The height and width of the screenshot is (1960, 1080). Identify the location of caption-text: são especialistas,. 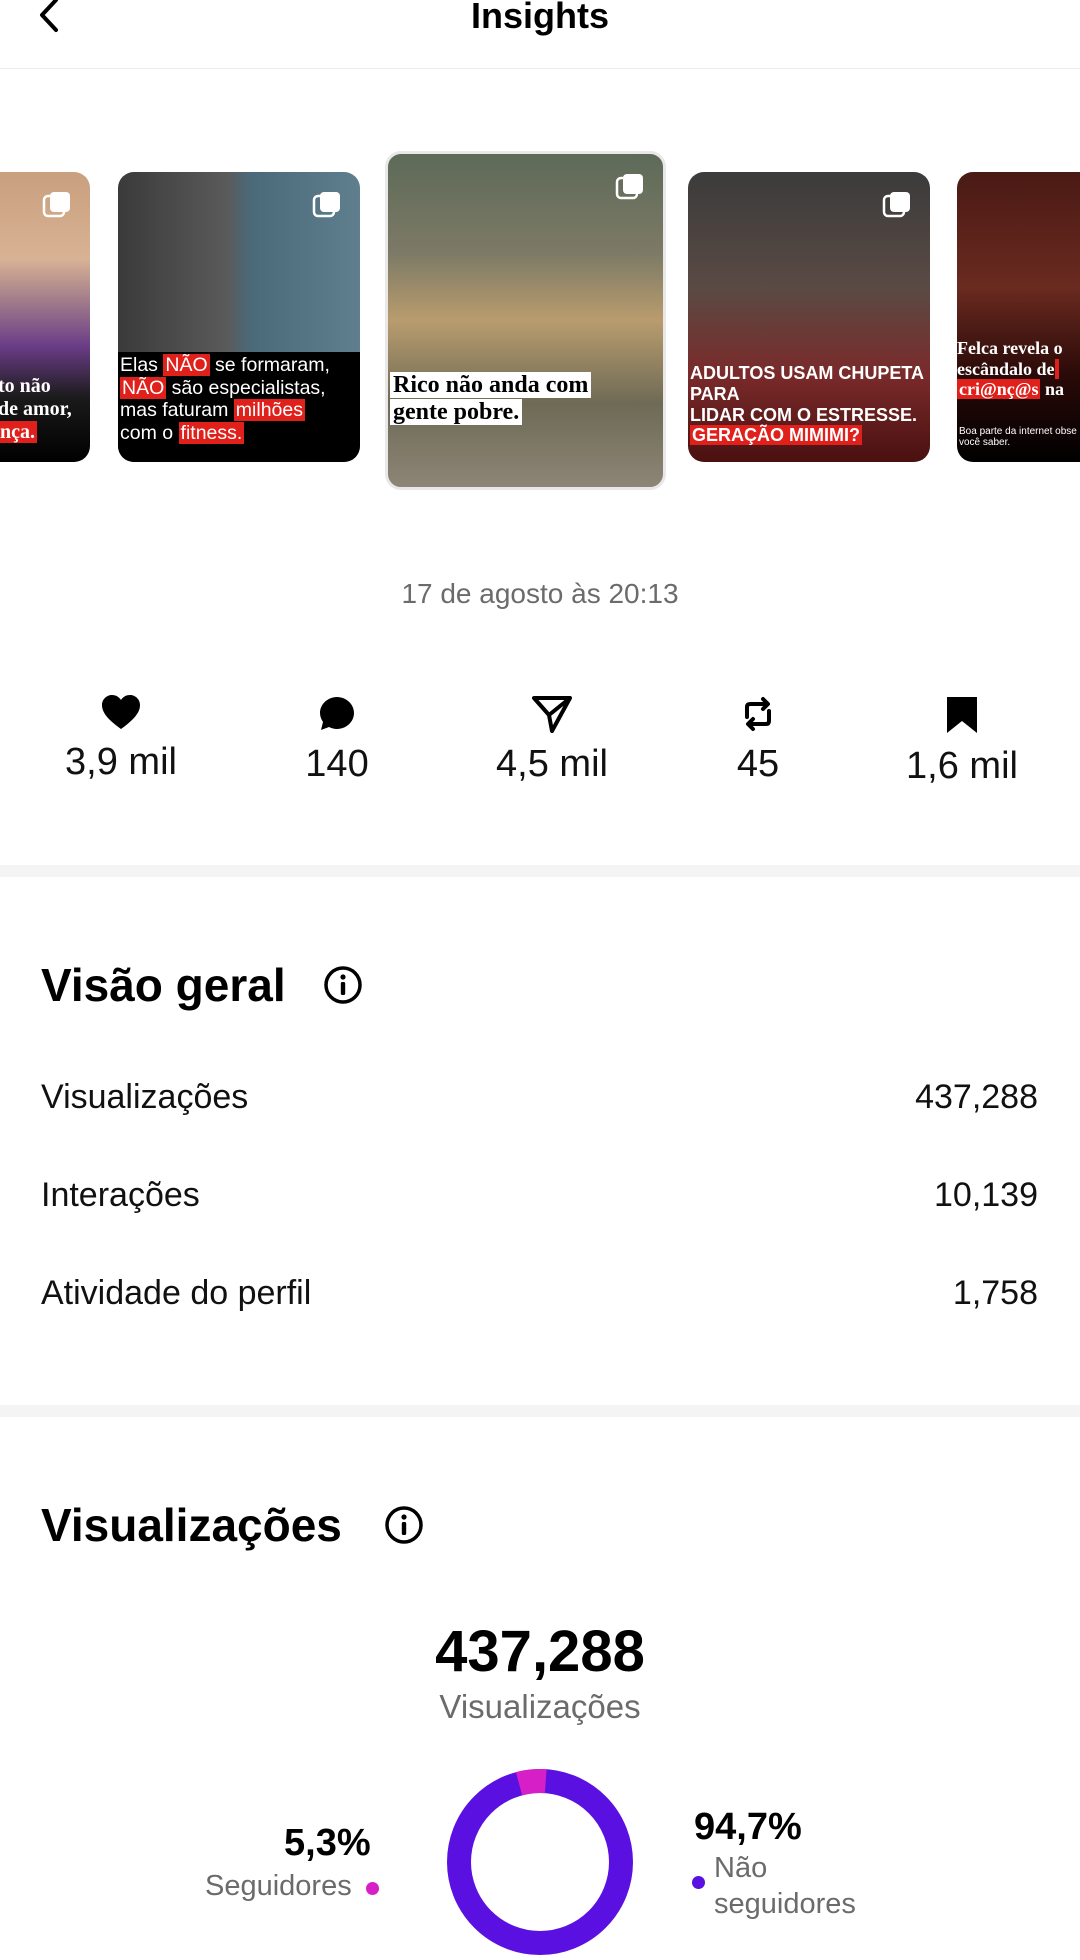
(246, 387).